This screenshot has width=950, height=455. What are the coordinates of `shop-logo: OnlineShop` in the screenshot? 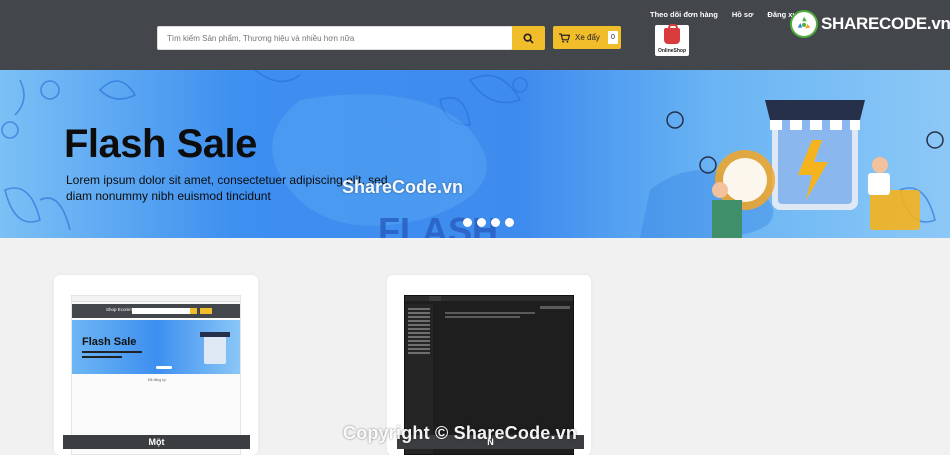 It's located at (672, 40).